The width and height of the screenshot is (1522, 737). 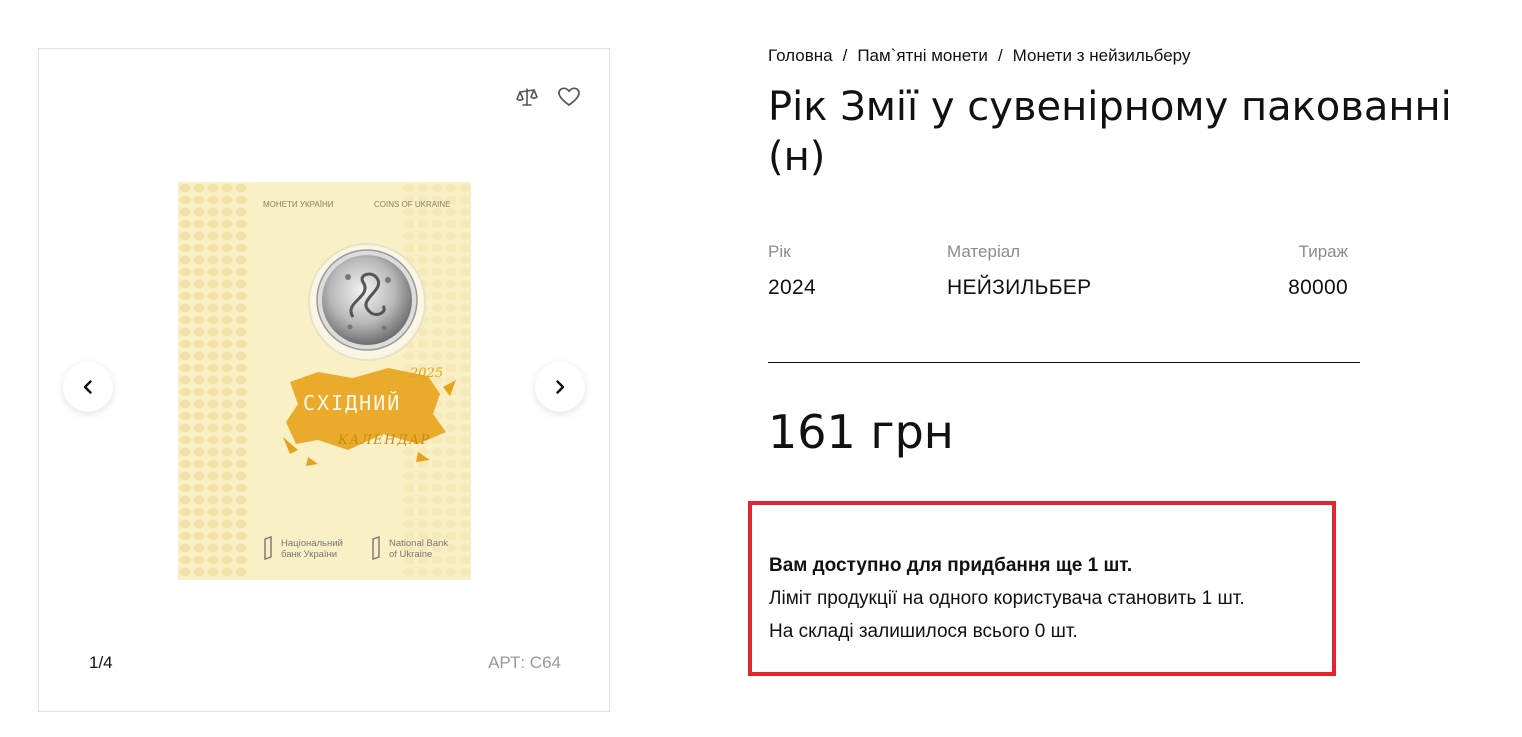 What do you see at coordinates (309, 554) in the screenshot?
I see `packaging-bank-ua-line2: банк України` at bounding box center [309, 554].